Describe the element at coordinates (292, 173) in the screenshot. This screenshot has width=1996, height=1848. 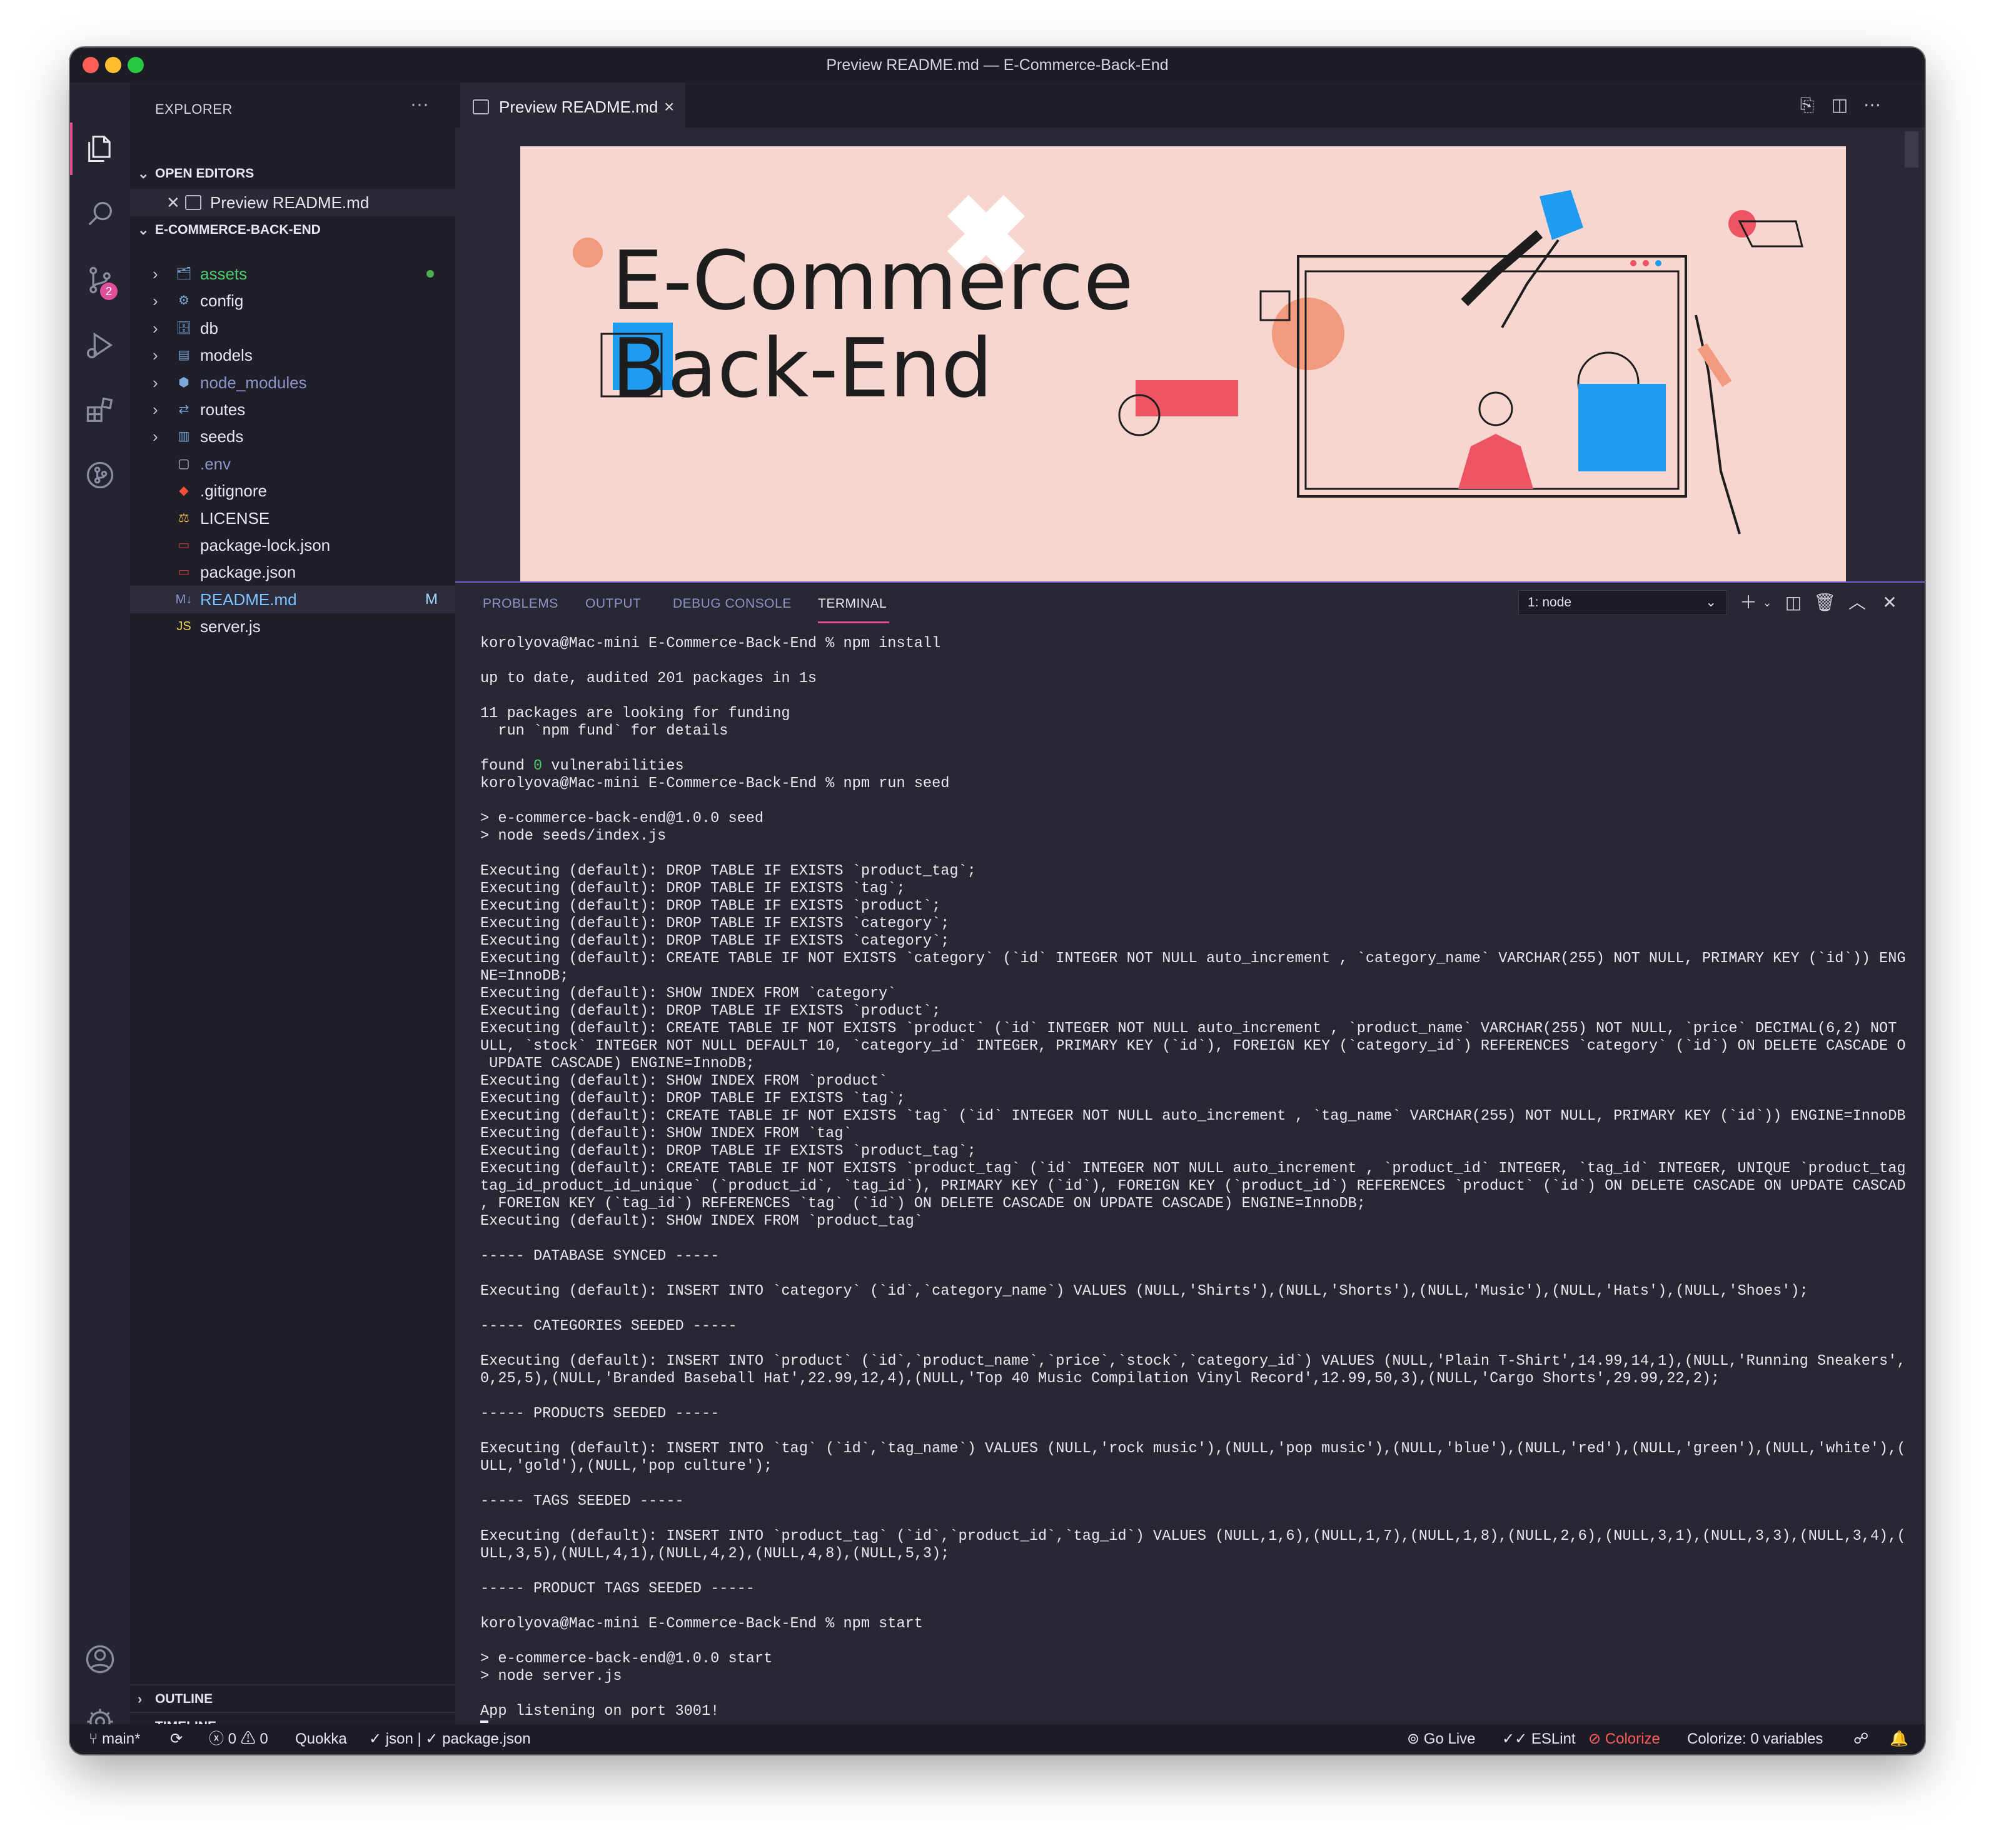
I see `open-editors-header: ⌄ OPEN EDITORS` at that location.